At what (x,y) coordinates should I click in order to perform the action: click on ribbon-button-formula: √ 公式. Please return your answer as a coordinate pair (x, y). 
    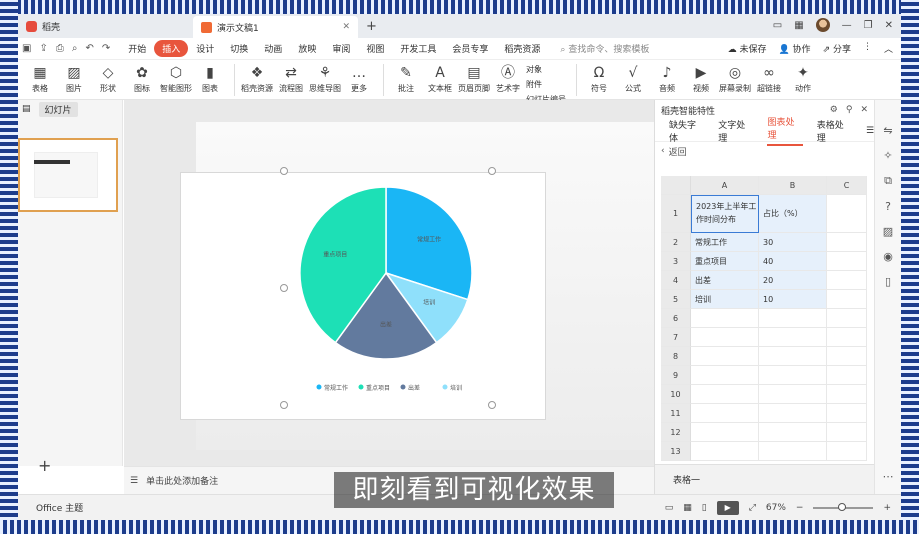
    Looking at the image, I should click on (633, 77).